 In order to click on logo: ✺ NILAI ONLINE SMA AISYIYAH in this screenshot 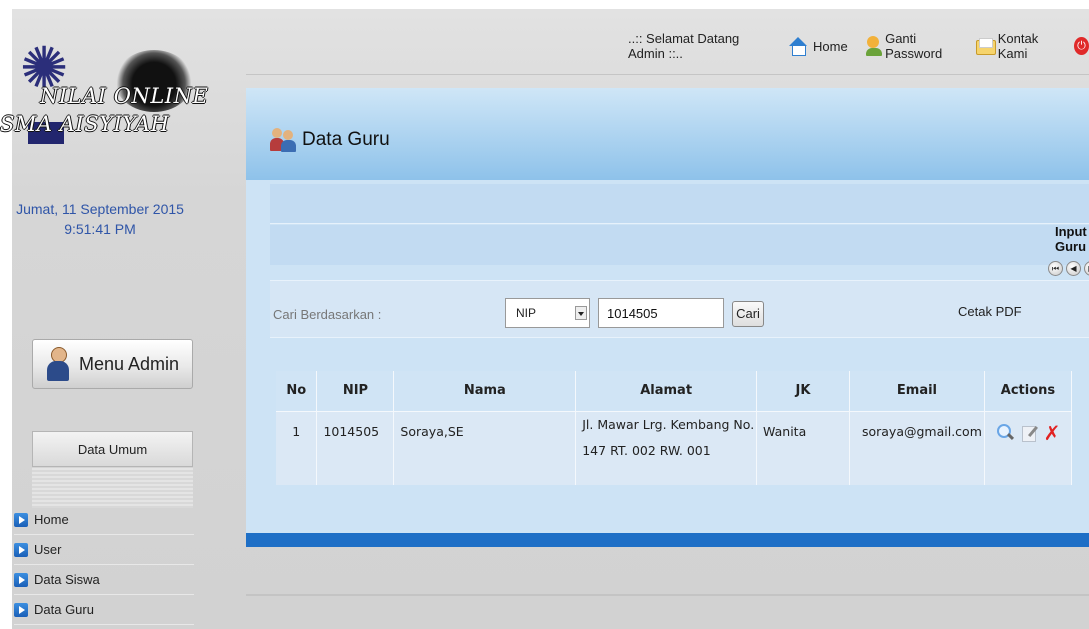, I will do `click(104, 82)`.